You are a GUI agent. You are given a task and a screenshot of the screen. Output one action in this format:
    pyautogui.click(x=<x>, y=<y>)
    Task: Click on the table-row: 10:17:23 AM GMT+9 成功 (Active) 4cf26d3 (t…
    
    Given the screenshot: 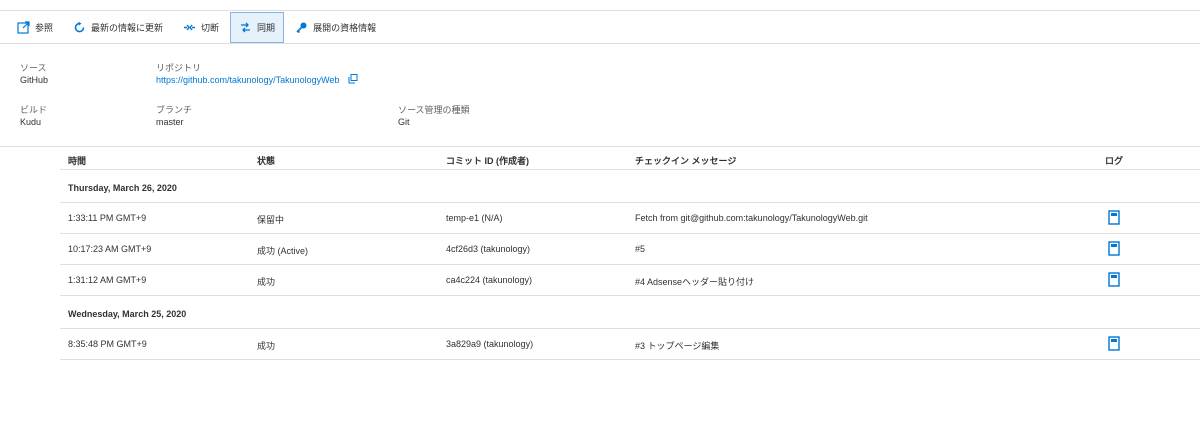 What is the action you would take?
    pyautogui.click(x=630, y=249)
    